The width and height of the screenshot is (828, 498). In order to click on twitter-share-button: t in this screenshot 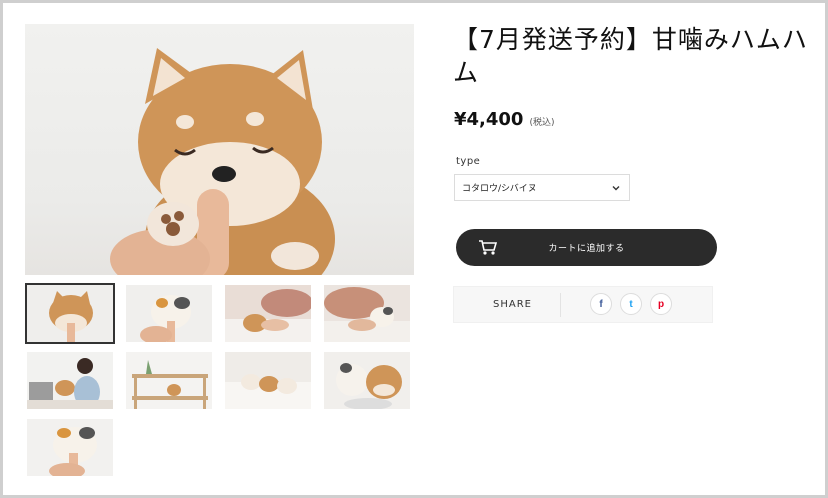, I will do `click(631, 304)`.